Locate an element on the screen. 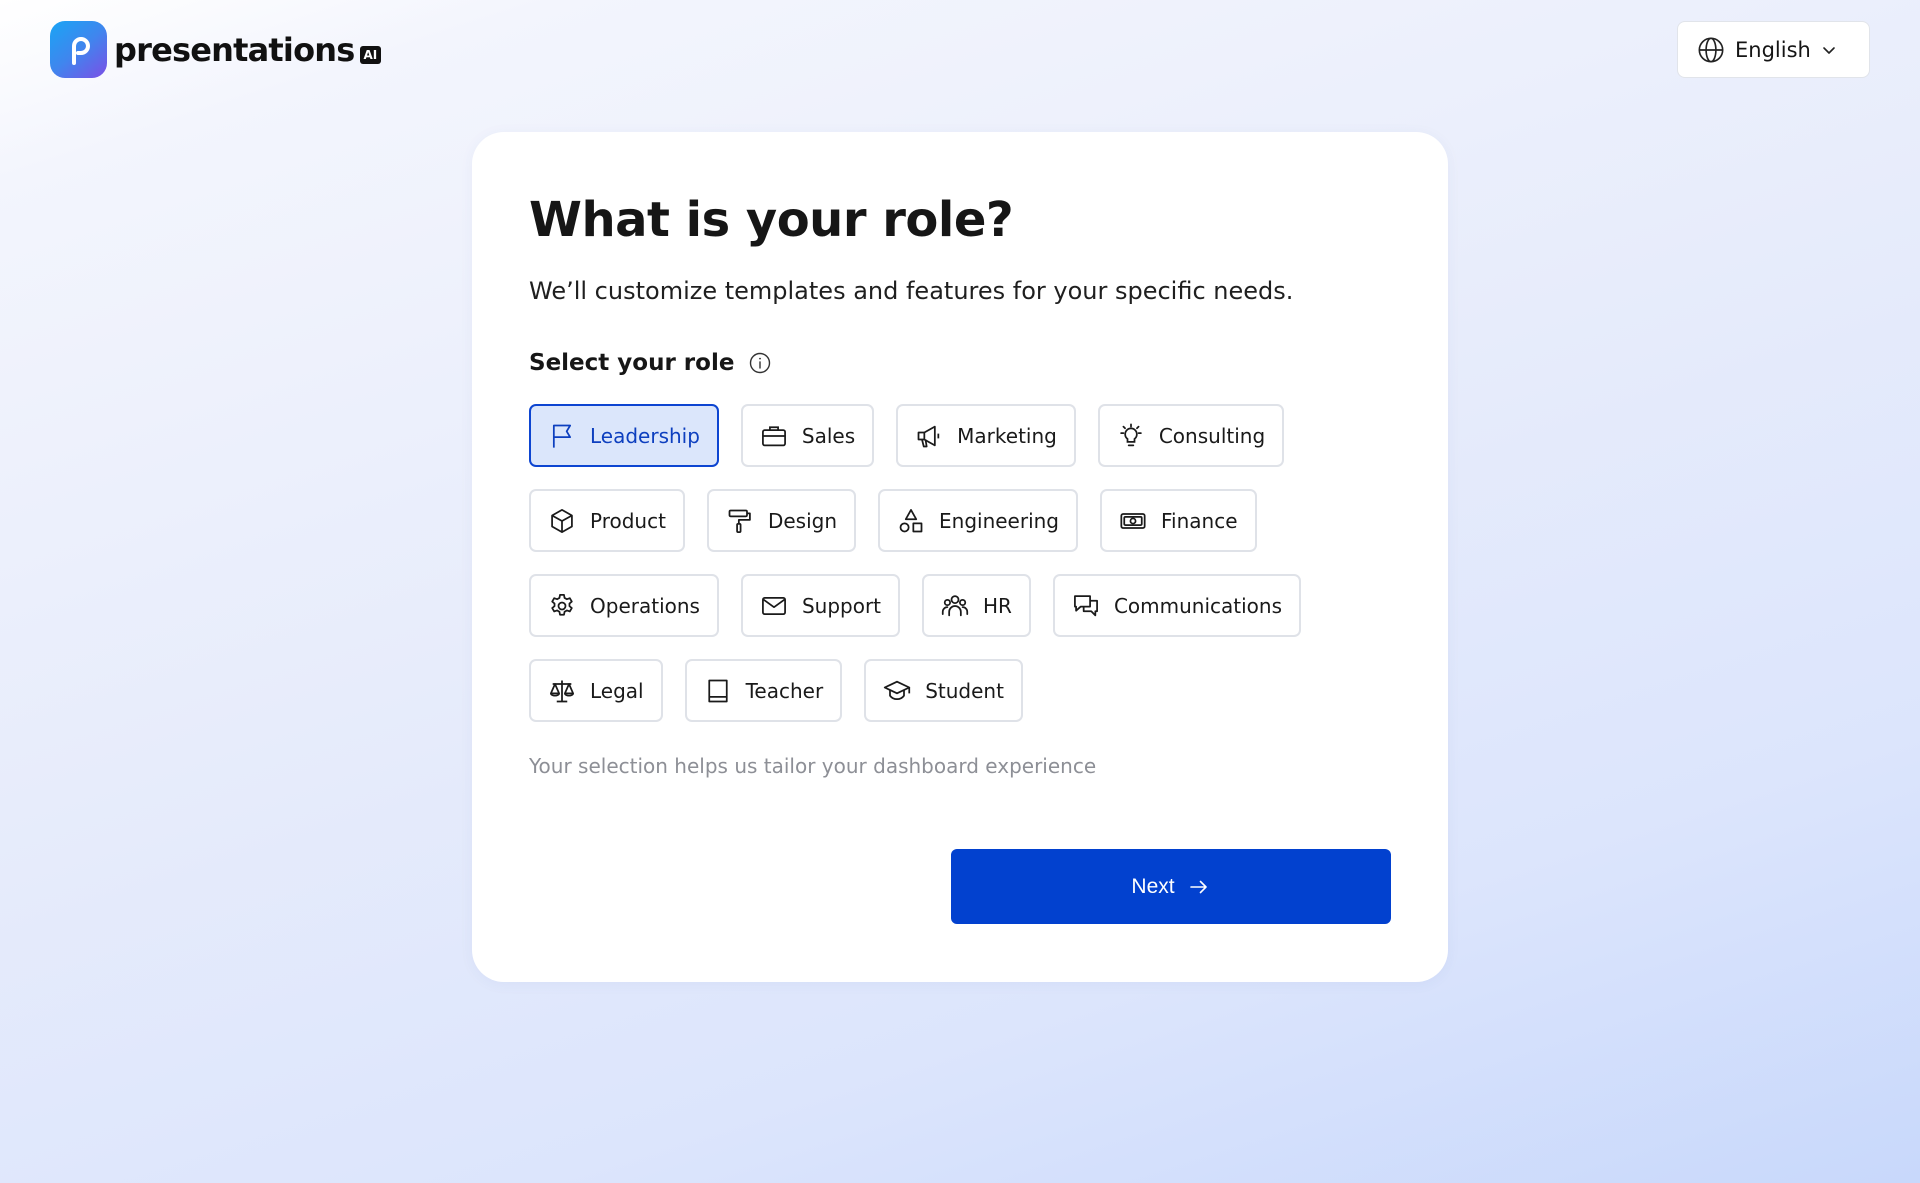  flag-icon is located at coordinates (562, 436).